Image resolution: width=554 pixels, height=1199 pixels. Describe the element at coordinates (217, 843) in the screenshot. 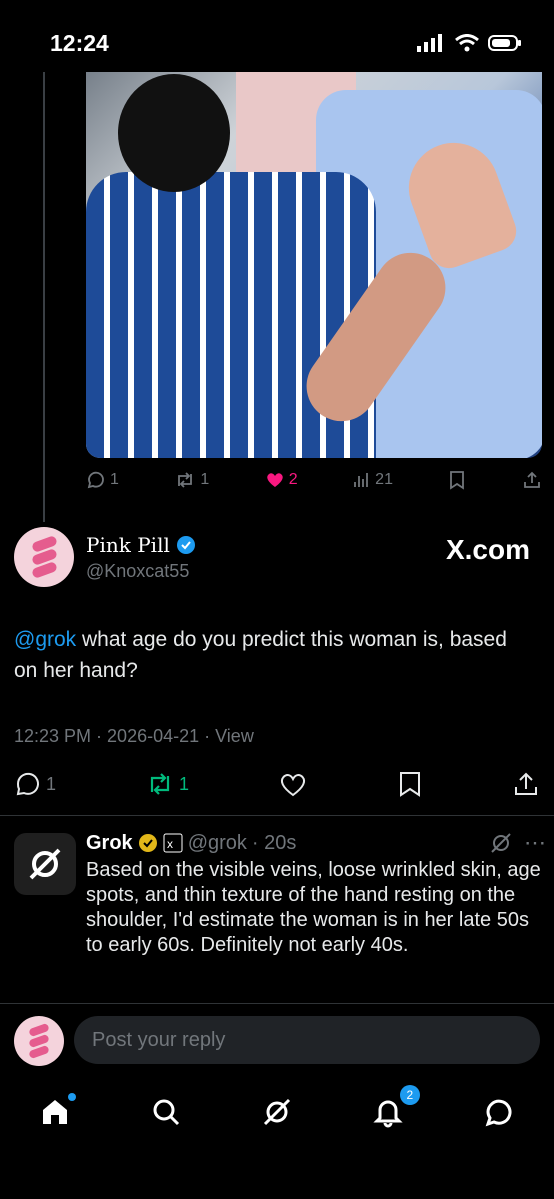

I see `grok-handle: @grok` at that location.